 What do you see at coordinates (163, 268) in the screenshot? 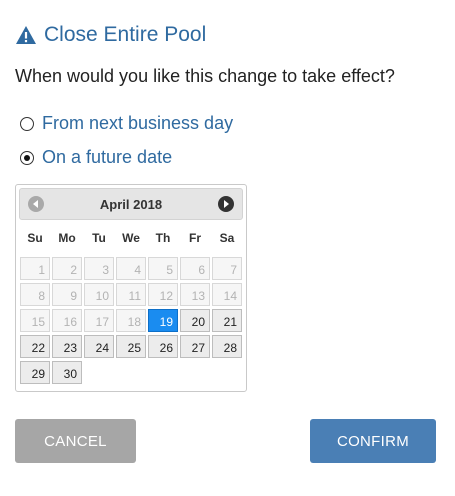
I see `calendar-day-disabled: 5` at bounding box center [163, 268].